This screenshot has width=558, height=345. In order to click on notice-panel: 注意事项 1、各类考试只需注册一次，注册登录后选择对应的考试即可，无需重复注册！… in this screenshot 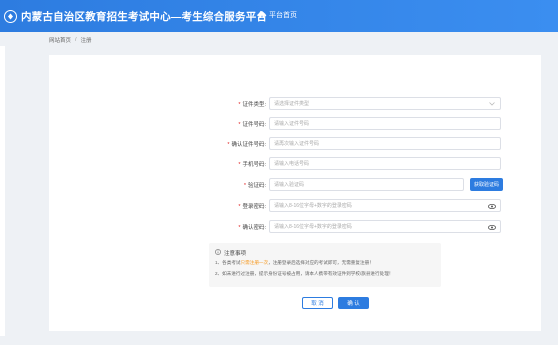, I will do `click(325, 265)`.